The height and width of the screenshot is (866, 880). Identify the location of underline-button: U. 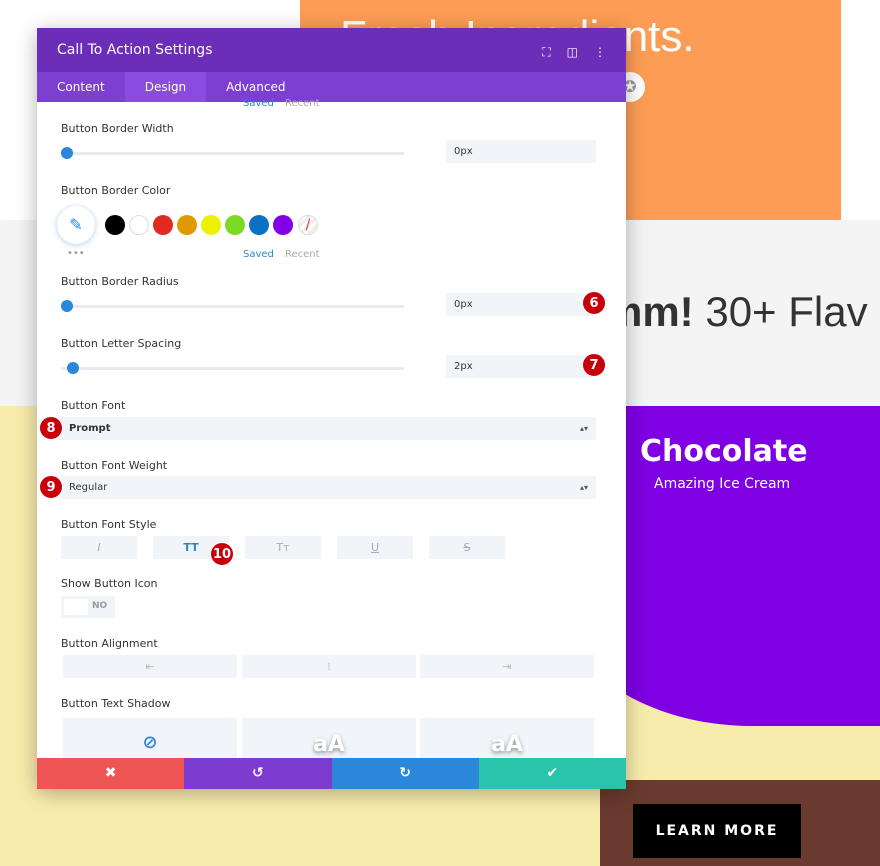
(375, 547).